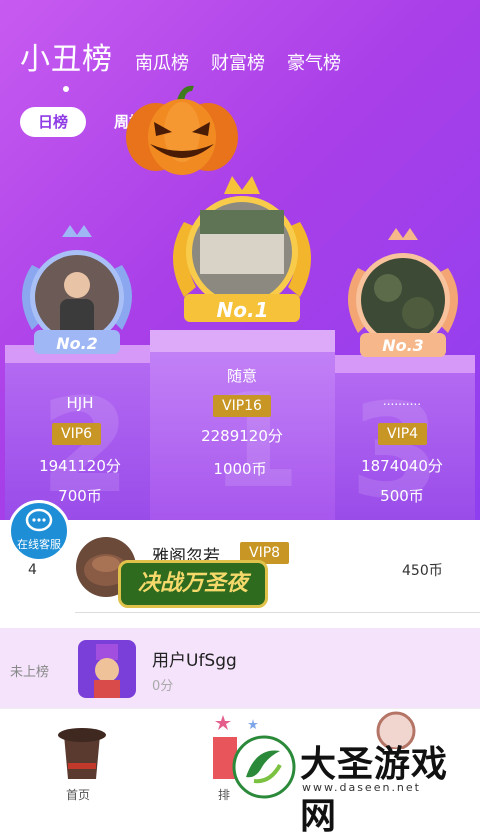  Describe the element at coordinates (80, 403) in the screenshot. I see `second-name: HJH` at that location.